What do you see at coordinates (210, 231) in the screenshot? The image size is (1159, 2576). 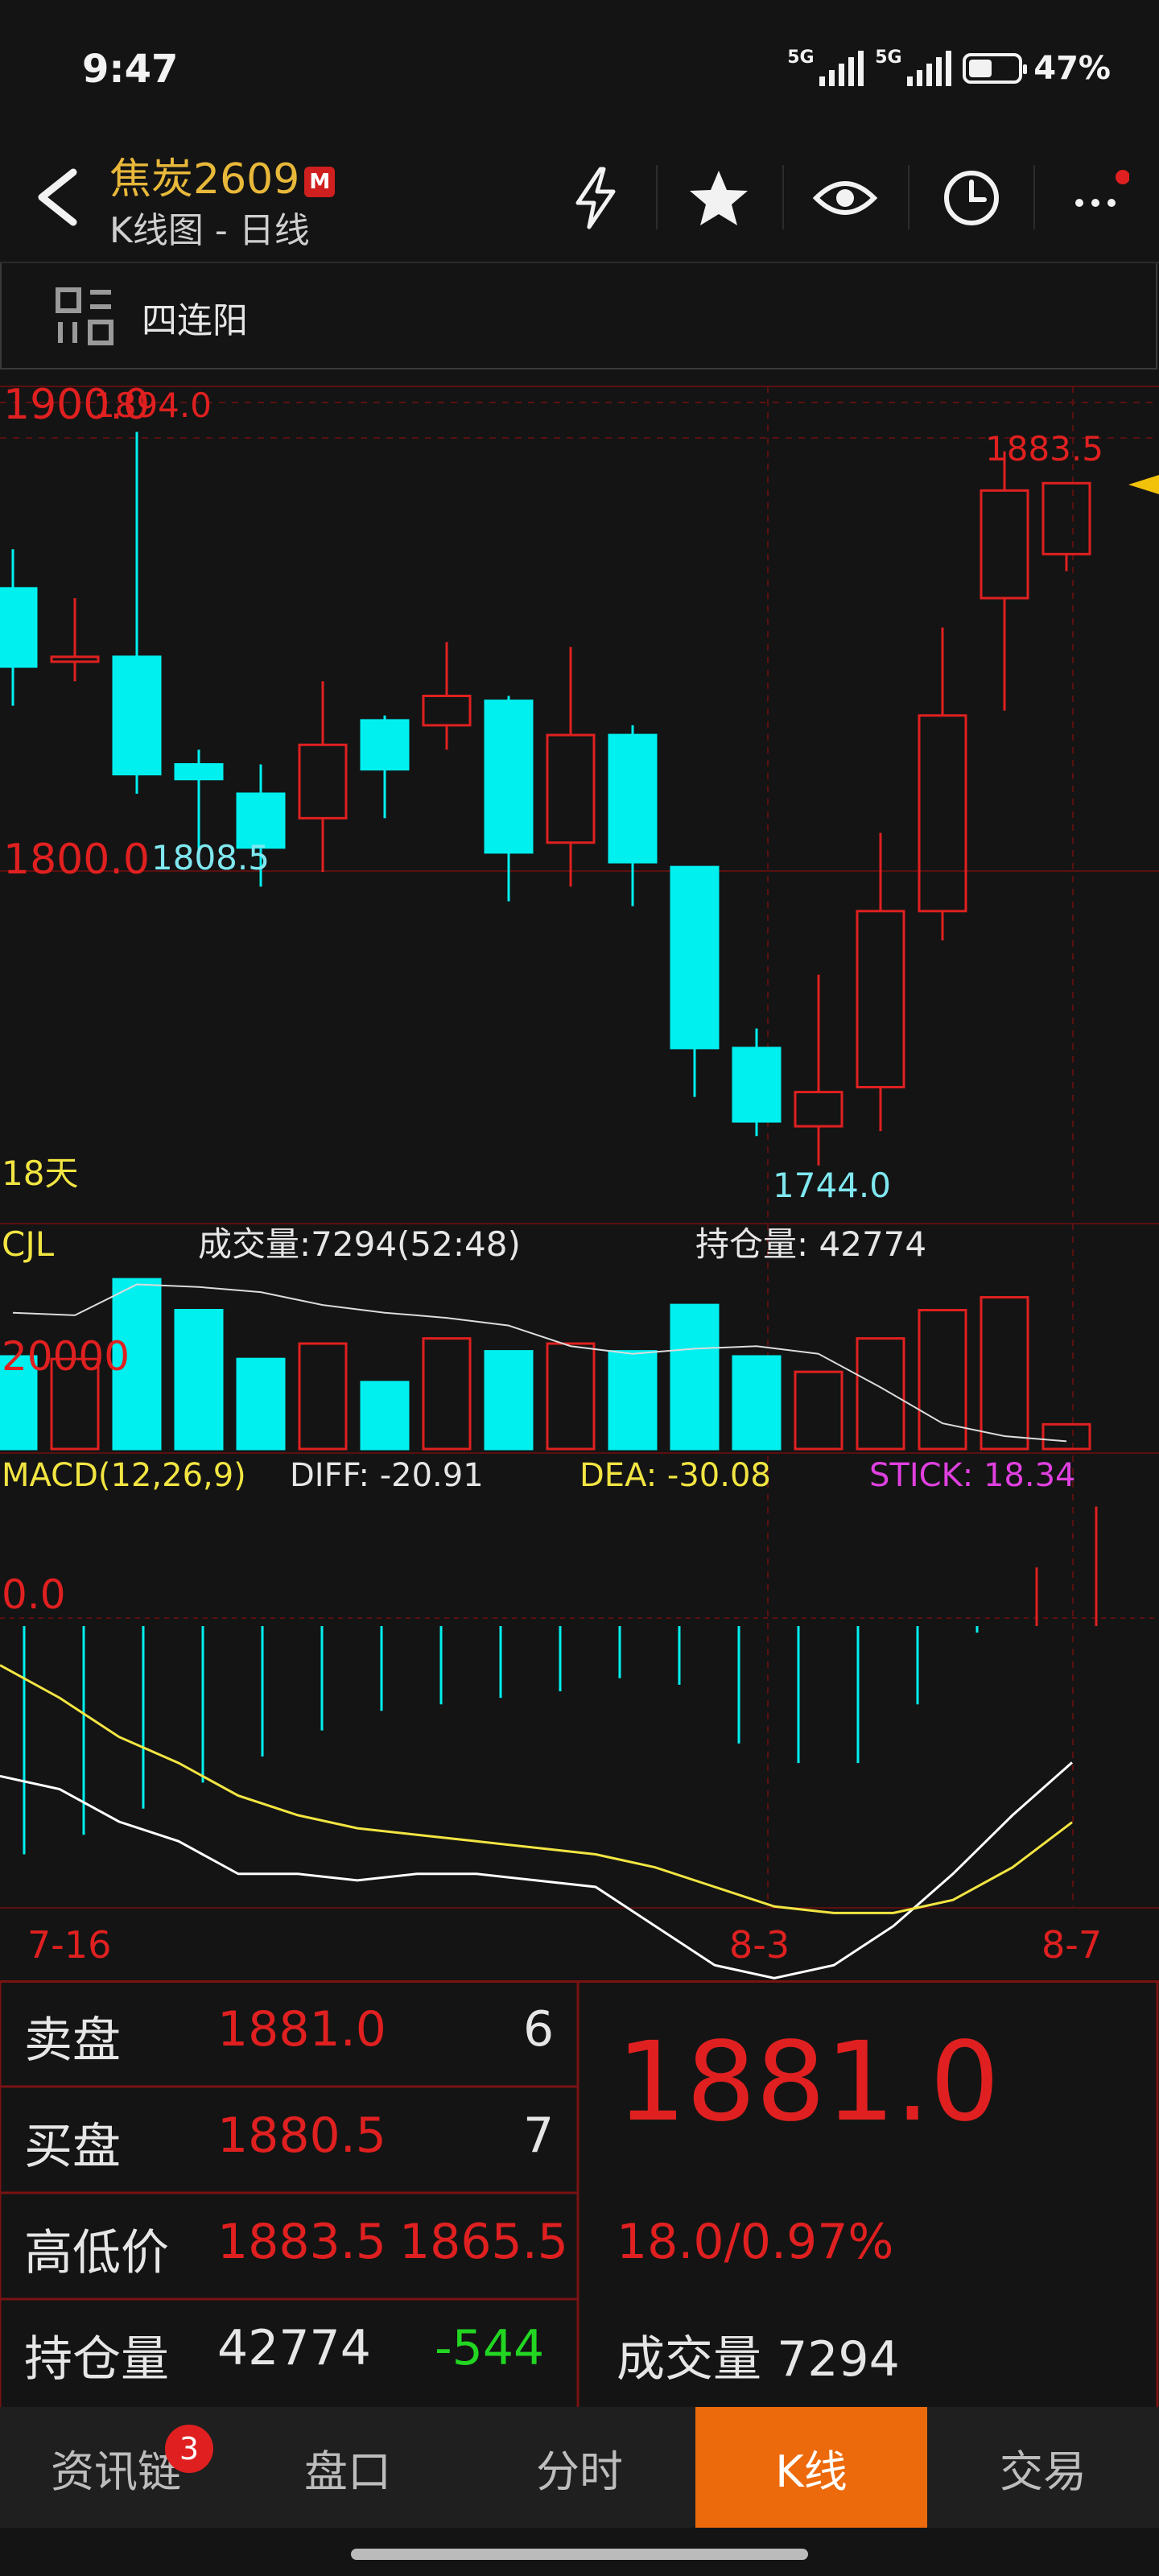 I see `chart-subtitle: K线图 - 日线` at bounding box center [210, 231].